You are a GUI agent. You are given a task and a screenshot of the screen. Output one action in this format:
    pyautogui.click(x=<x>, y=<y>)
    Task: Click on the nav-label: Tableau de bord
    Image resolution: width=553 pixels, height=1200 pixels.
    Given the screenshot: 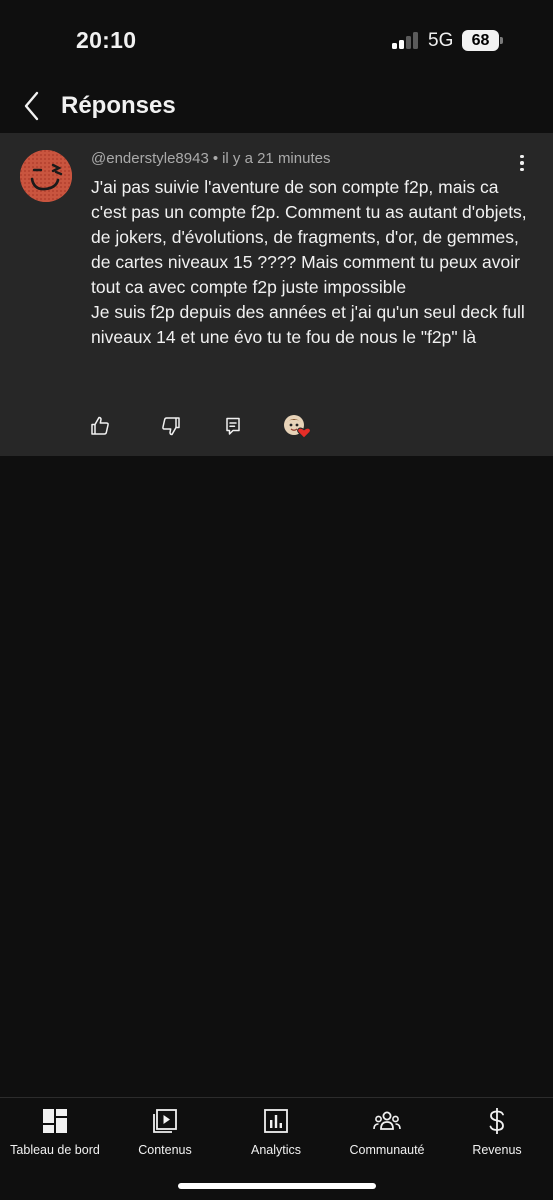 What is the action you would take?
    pyautogui.click(x=55, y=1150)
    